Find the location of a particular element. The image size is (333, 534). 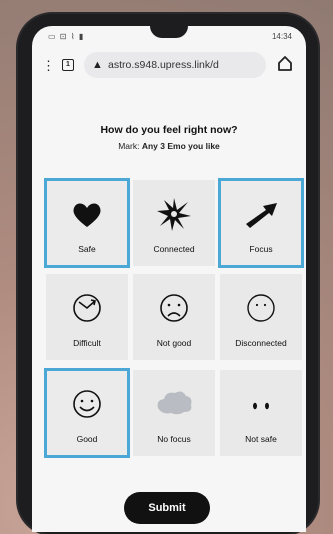

emotion-cell-connected: Connected is located at coordinates (174, 223).